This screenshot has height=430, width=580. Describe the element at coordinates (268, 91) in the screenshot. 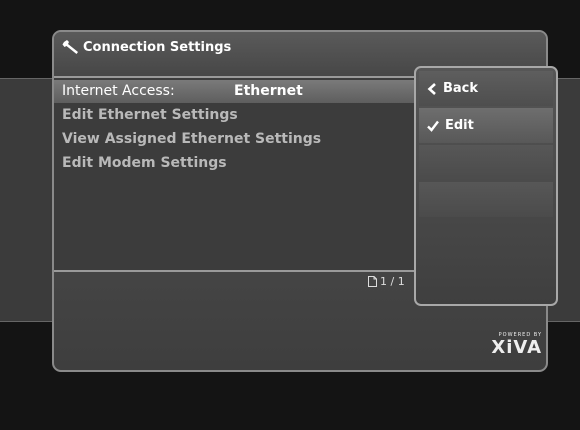

I see `internet-access-value: Ethernet` at that location.